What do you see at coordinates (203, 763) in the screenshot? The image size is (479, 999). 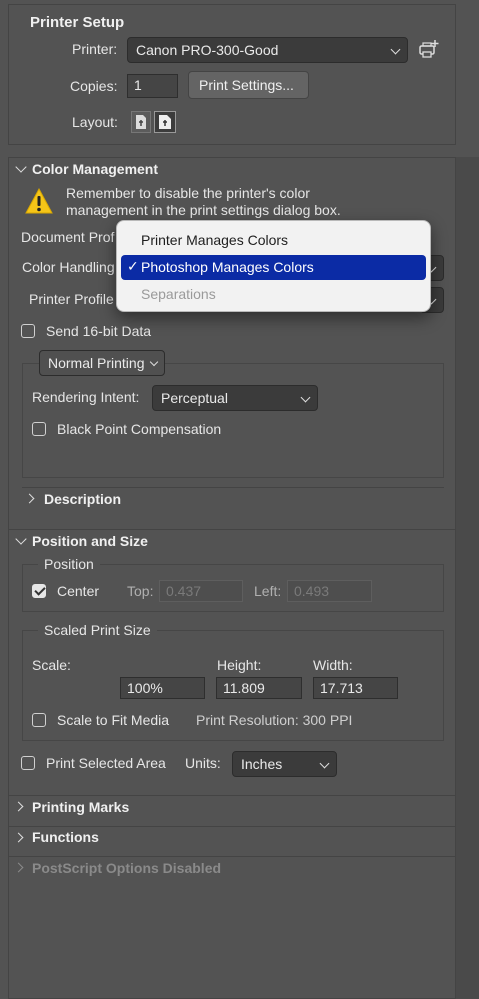 I see `units-label: Units:` at bounding box center [203, 763].